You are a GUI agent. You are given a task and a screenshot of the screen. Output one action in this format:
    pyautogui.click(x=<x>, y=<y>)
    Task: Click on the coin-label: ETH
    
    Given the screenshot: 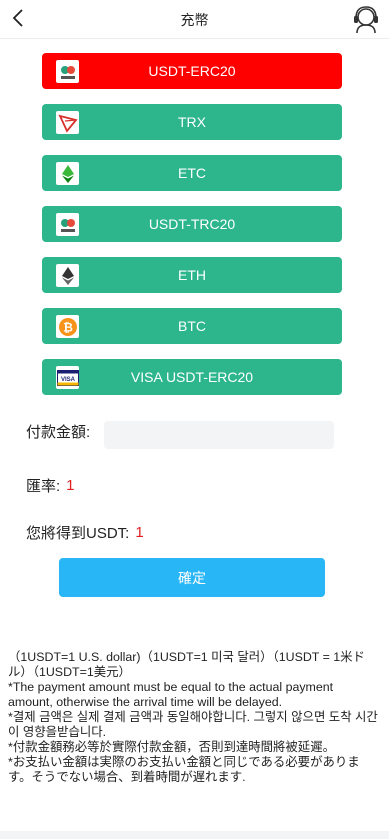 What is the action you would take?
    pyautogui.click(x=192, y=275)
    